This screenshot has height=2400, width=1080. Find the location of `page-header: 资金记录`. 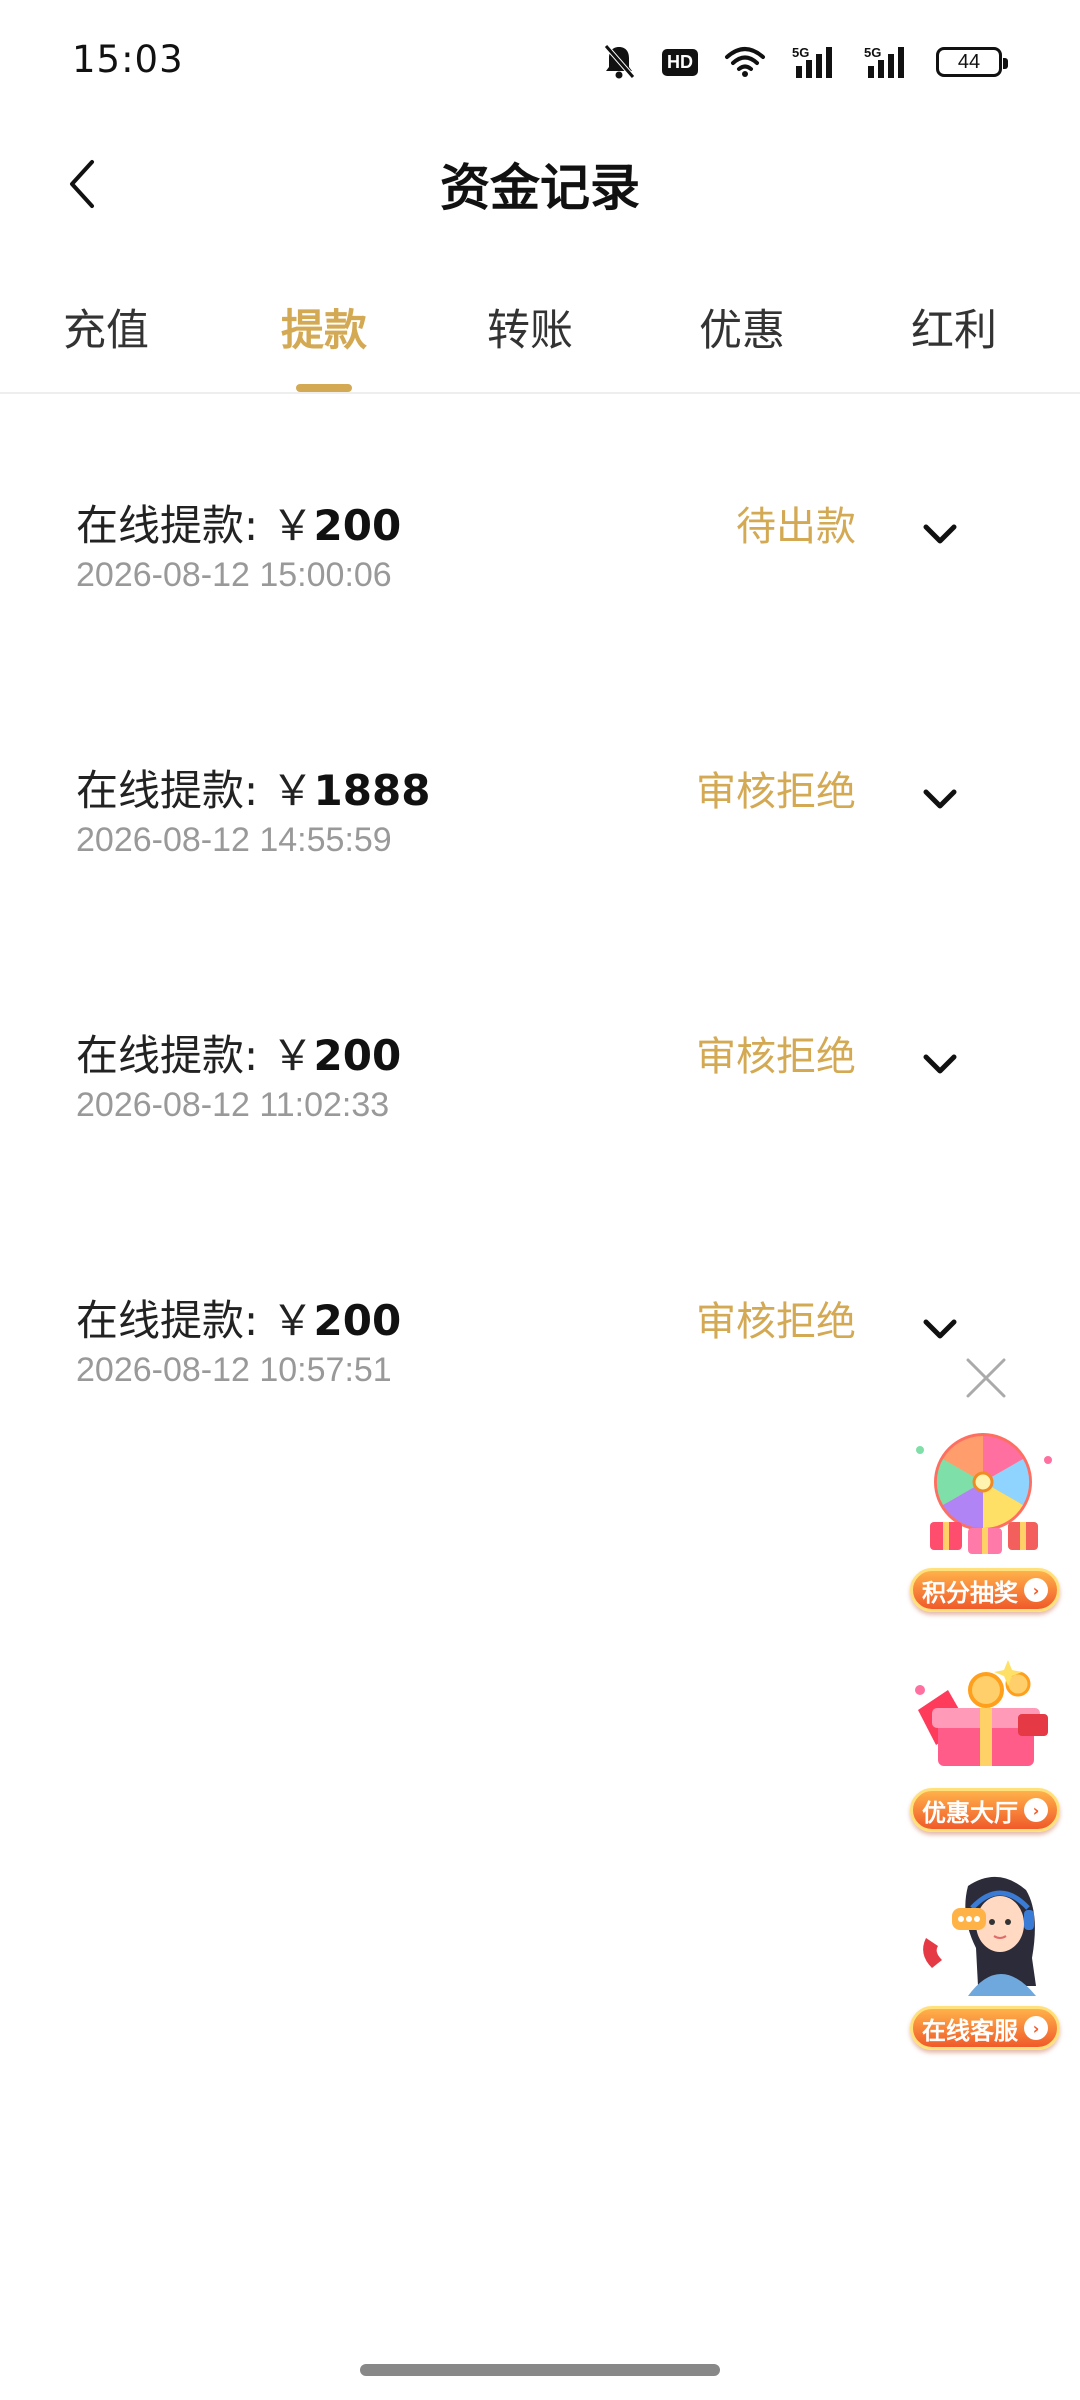

page-header: 资金记录 is located at coordinates (540, 185).